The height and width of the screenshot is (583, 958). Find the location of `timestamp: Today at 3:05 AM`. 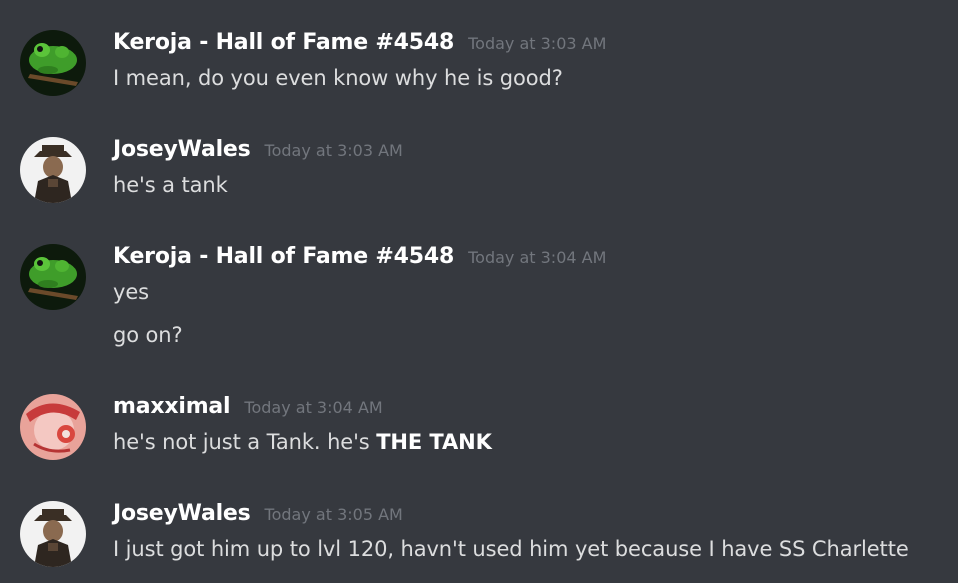

timestamp: Today at 3:05 AM is located at coordinates (333, 514).